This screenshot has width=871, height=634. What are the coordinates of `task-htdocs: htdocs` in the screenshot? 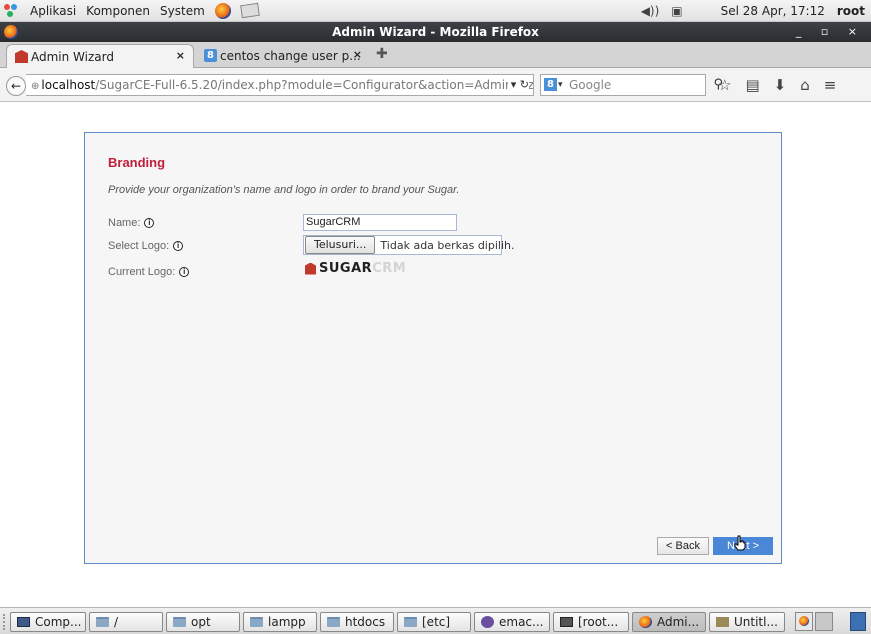 It's located at (357, 622).